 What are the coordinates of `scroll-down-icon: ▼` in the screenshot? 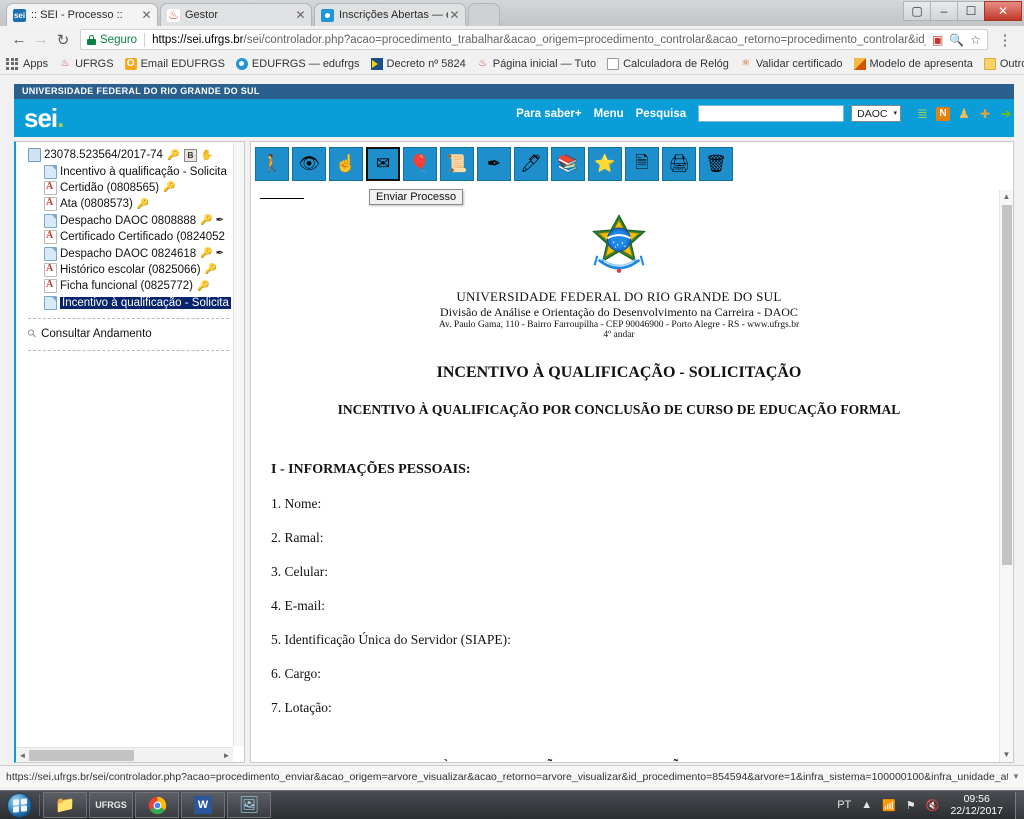 It's located at (1006, 755).